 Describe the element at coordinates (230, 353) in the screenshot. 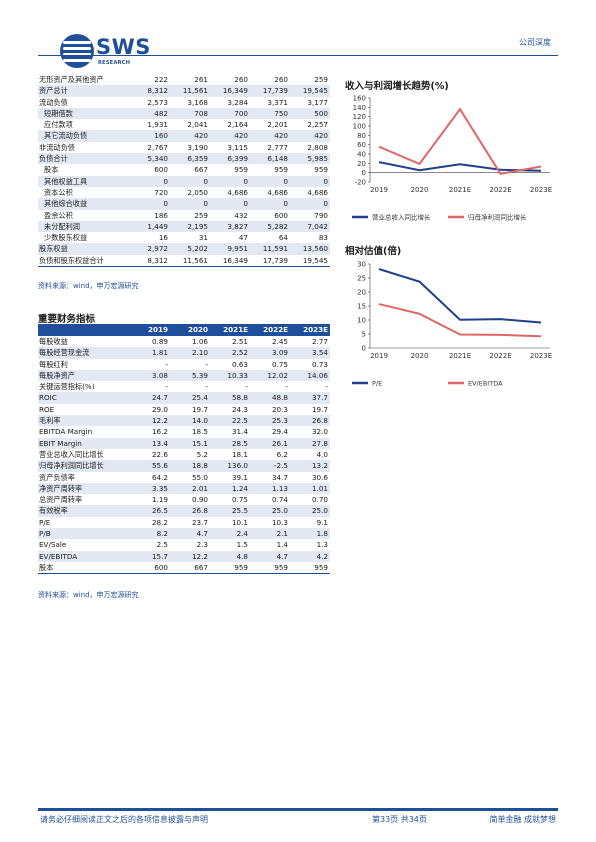

I see `table-cell: 2.52` at that location.